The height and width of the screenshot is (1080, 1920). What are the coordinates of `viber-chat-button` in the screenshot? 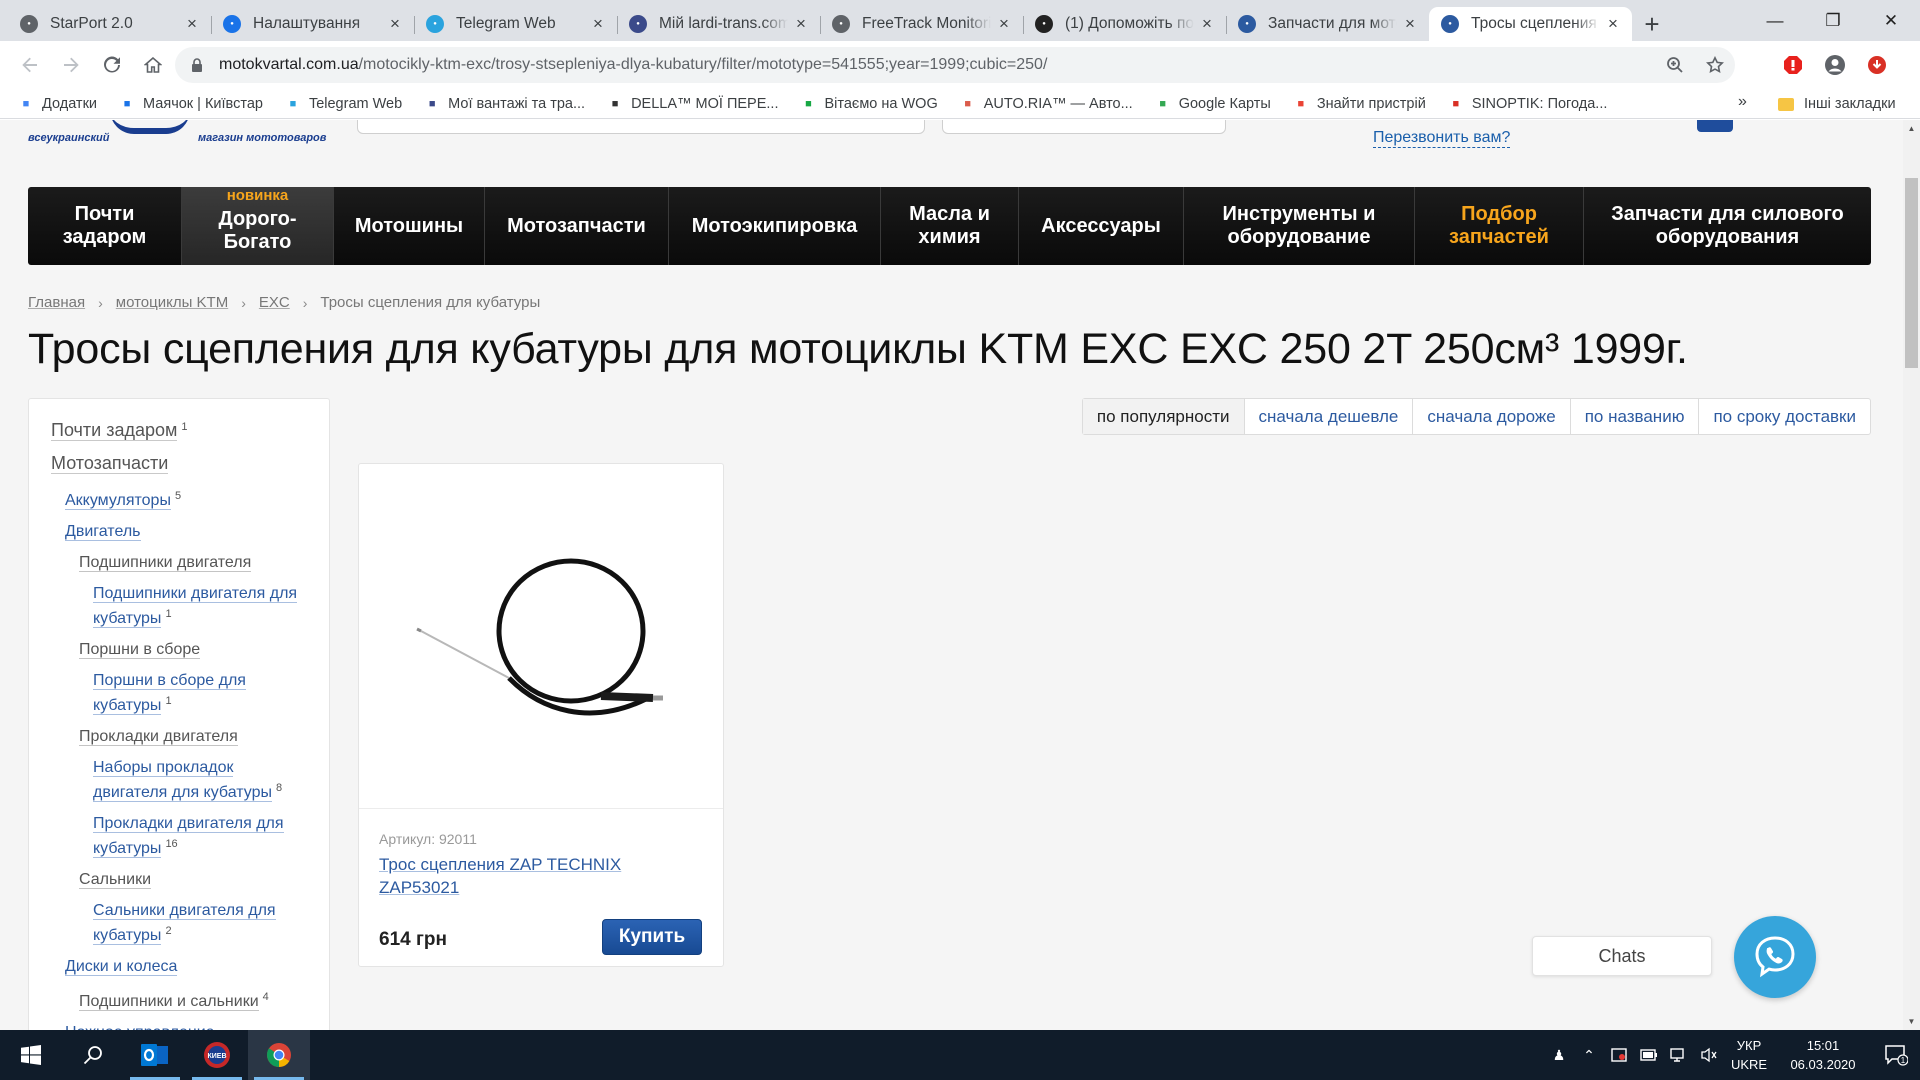 It's located at (1775, 957).